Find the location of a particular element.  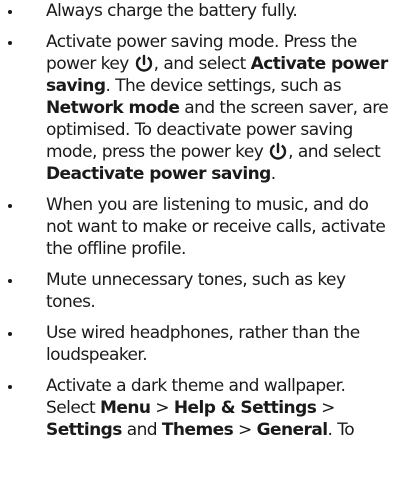

tip-text: Always charge the battery fully. is located at coordinates (172, 11).